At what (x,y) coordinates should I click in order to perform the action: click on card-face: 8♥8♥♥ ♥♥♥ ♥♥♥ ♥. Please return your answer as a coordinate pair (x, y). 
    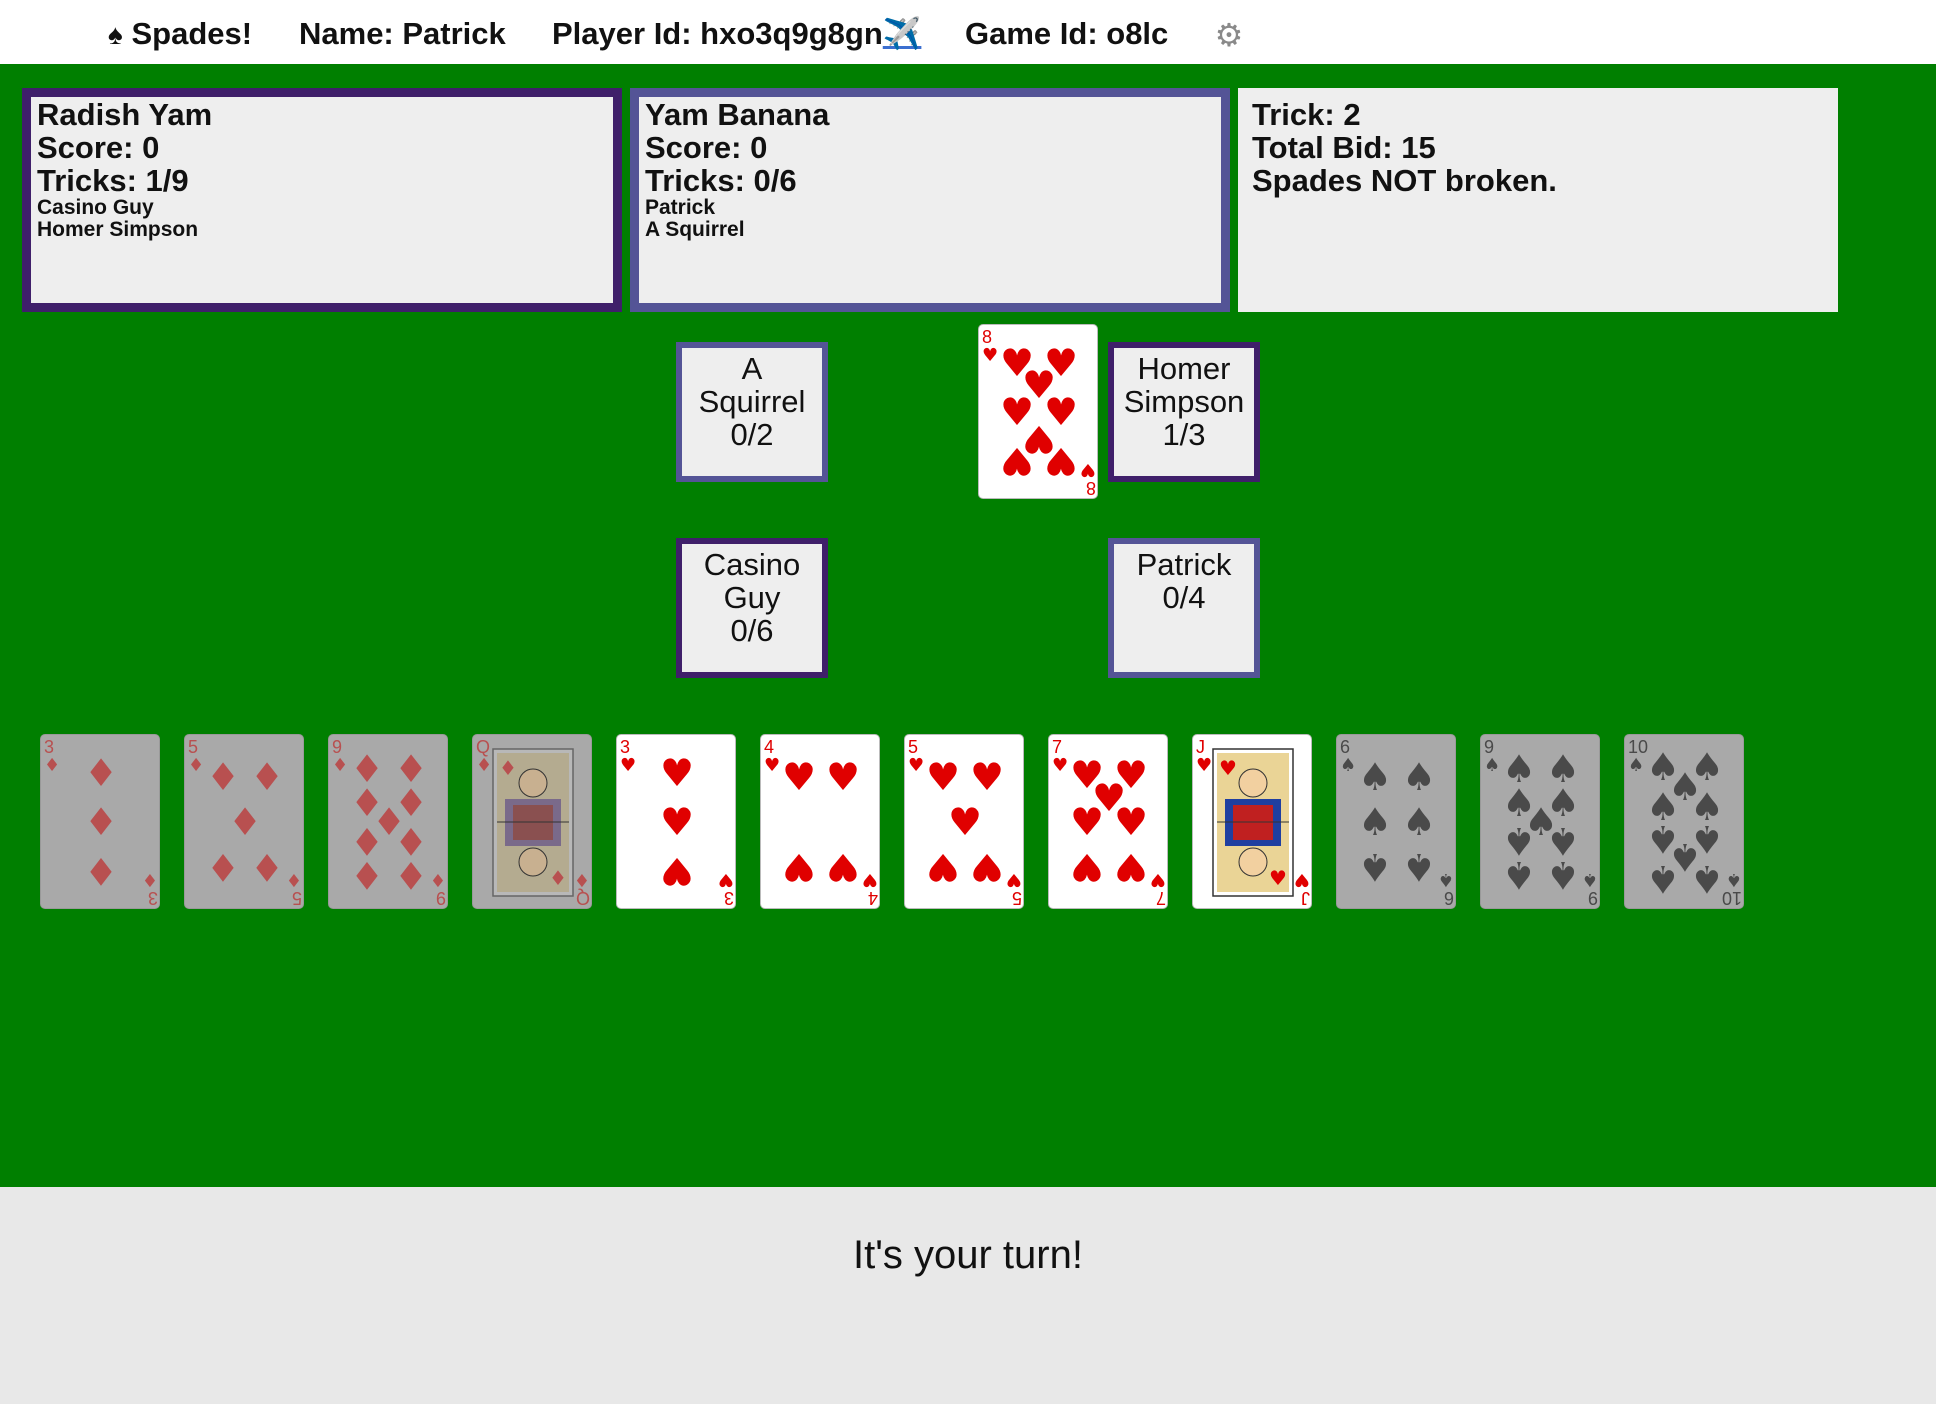
    Looking at the image, I should click on (1039, 412).